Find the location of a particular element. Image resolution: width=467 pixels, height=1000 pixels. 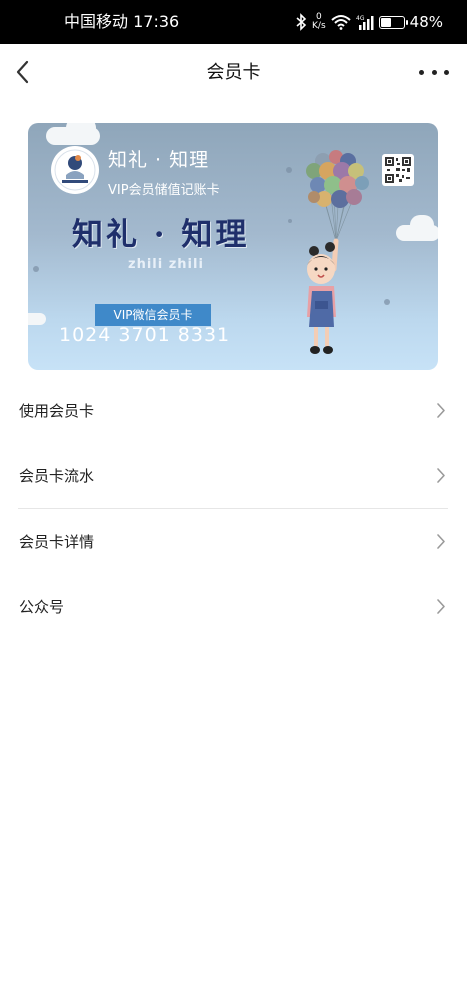

menu-item-official-account: 公众号 is located at coordinates (233, 606).